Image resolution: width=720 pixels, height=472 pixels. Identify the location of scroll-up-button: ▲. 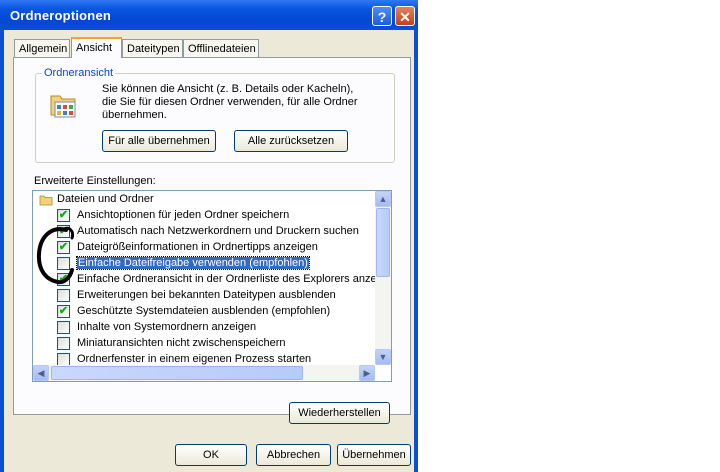
(383, 199).